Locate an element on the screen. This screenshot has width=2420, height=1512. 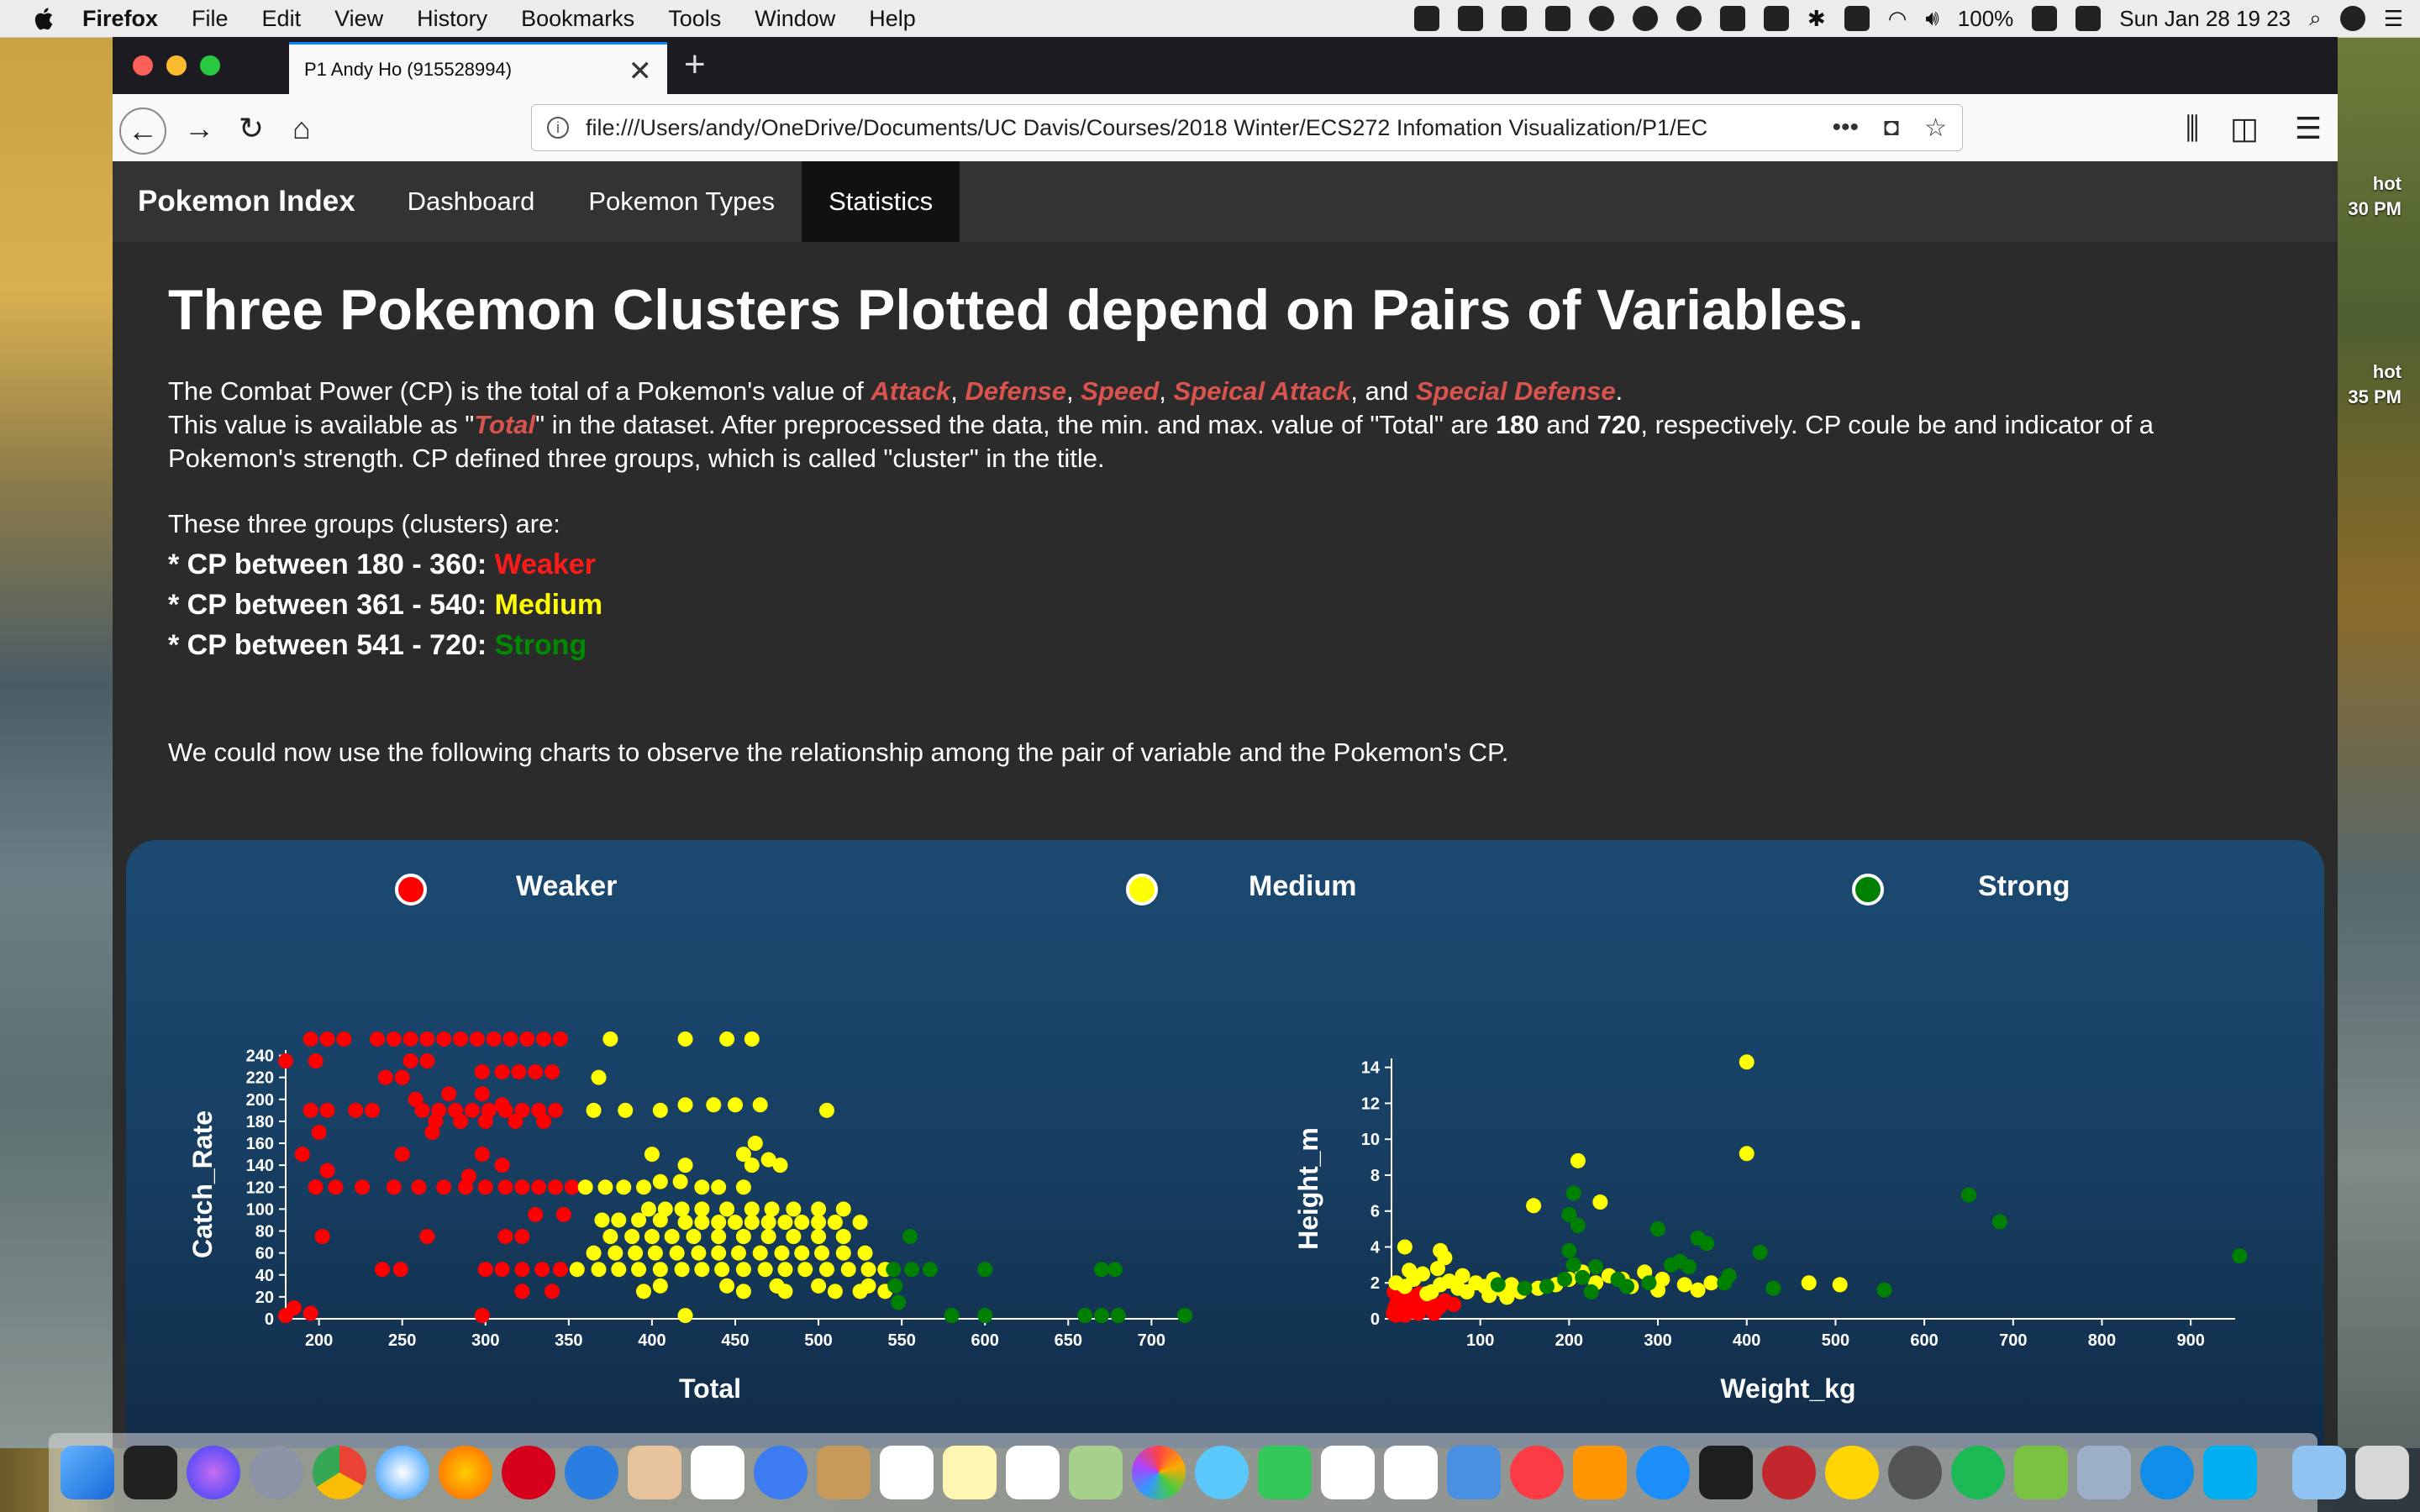
desktop-screenshot-label-1: hot 30 PM is located at coordinates (2375, 196).